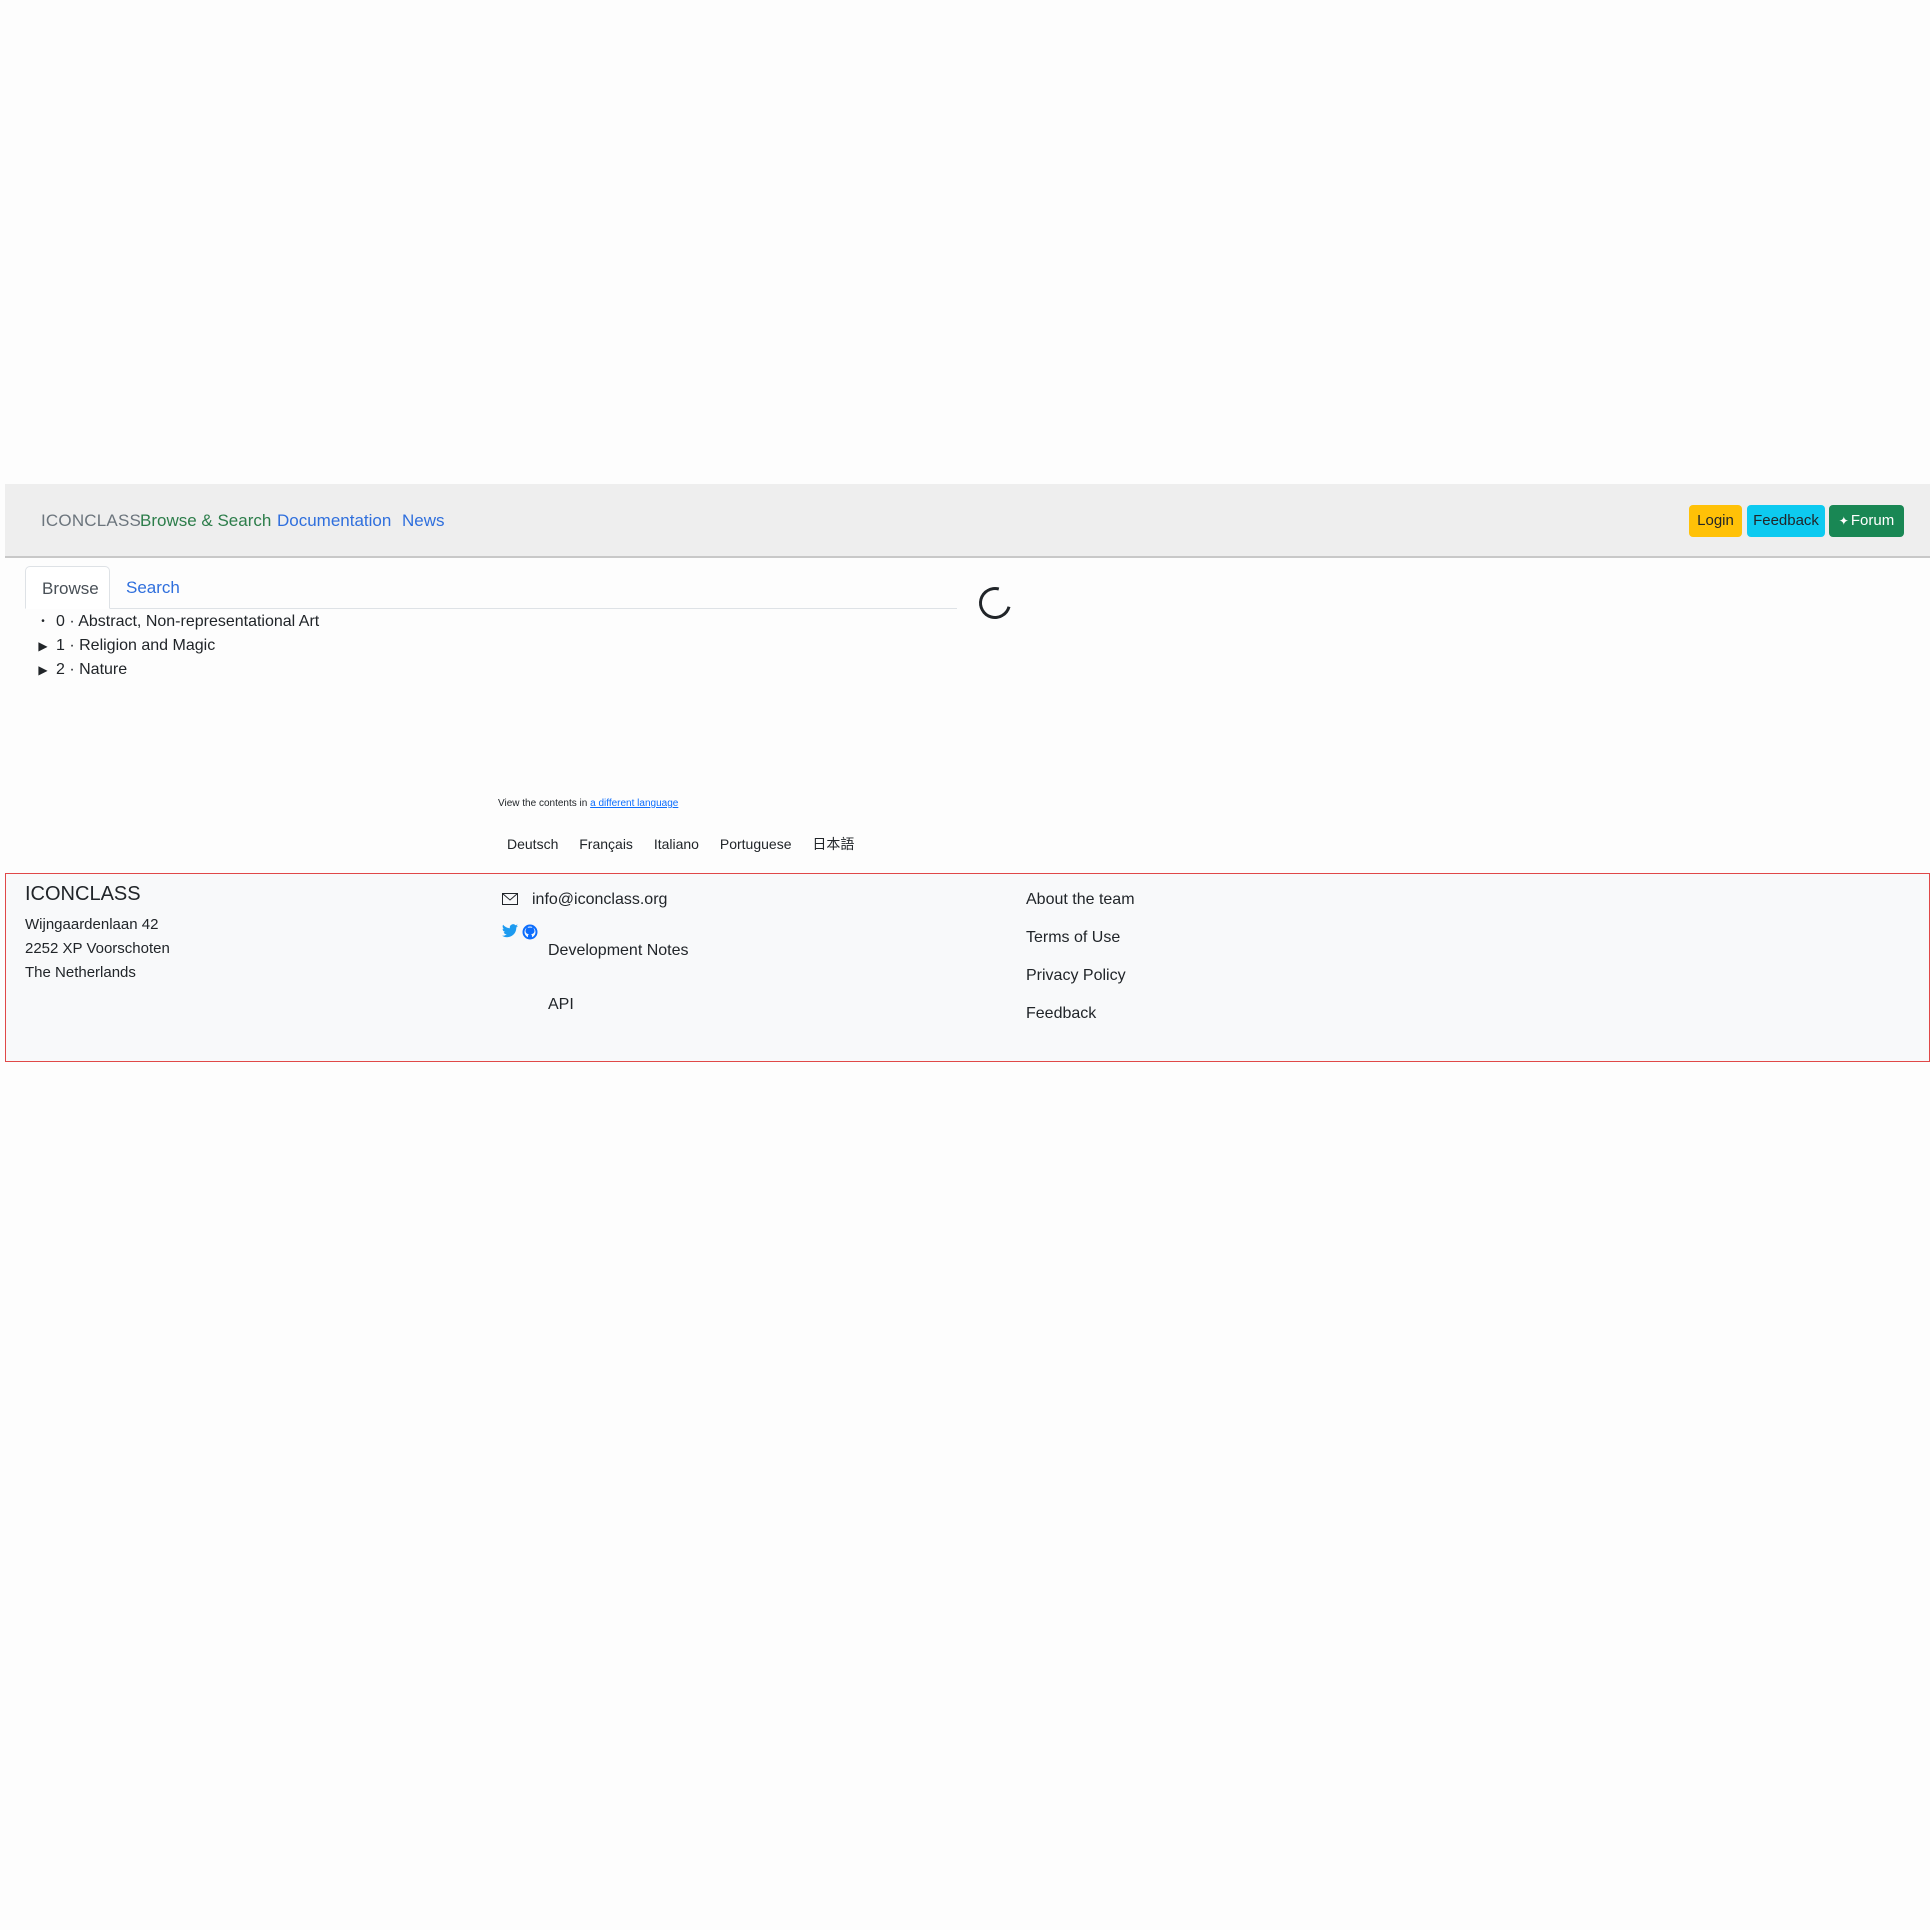 This screenshot has width=1930, height=1930. What do you see at coordinates (510, 899) in the screenshot?
I see `envelope-icon` at bounding box center [510, 899].